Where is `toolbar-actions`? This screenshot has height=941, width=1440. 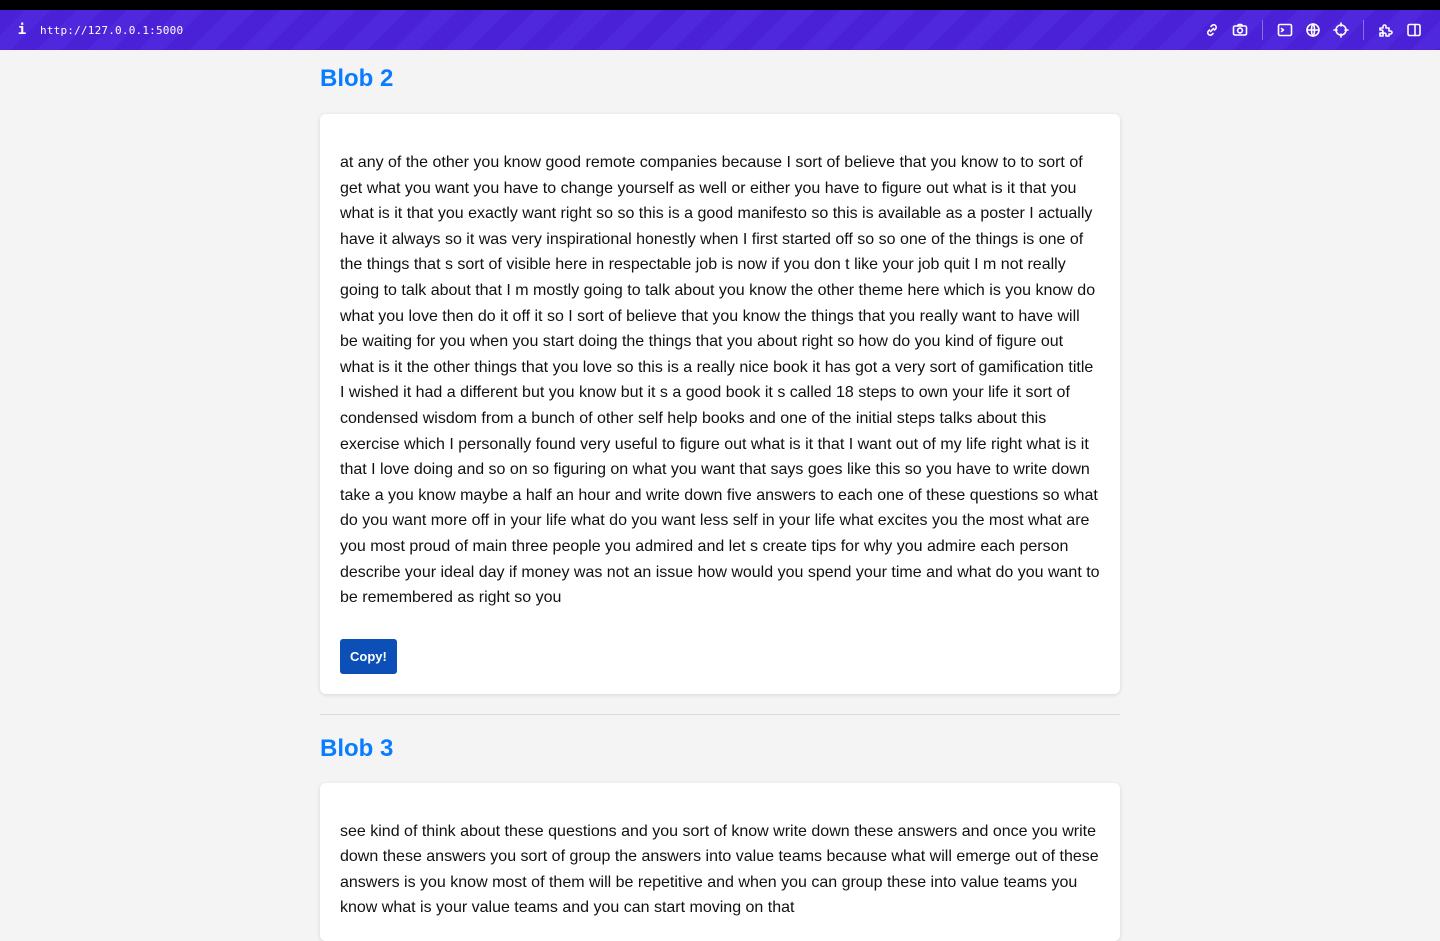
toolbar-actions is located at coordinates (1313, 30).